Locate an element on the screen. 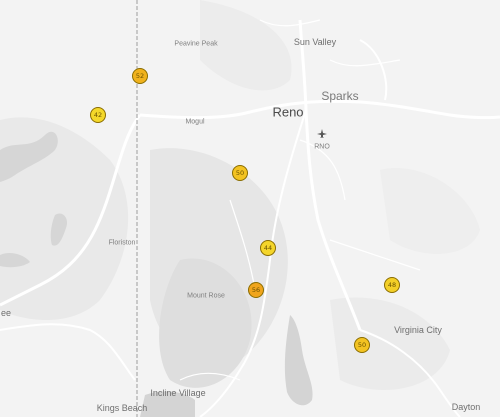 This screenshot has width=500, height=417. marker-value: 42 is located at coordinates (98, 115).